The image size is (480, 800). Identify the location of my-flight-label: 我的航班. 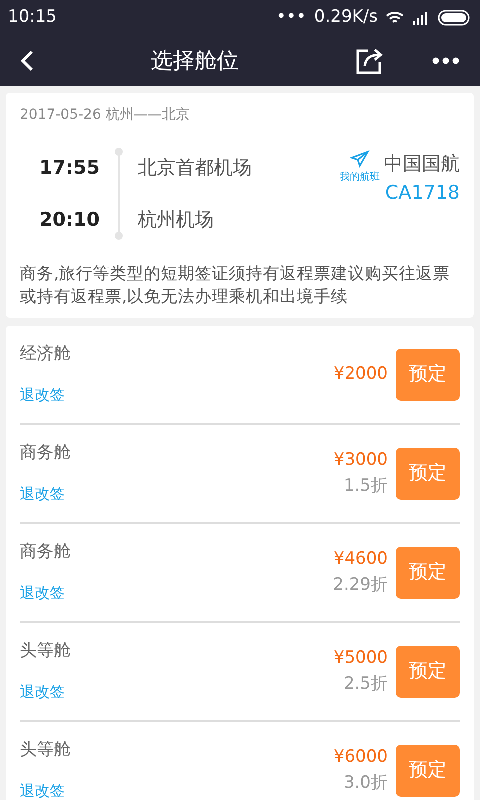
(360, 177).